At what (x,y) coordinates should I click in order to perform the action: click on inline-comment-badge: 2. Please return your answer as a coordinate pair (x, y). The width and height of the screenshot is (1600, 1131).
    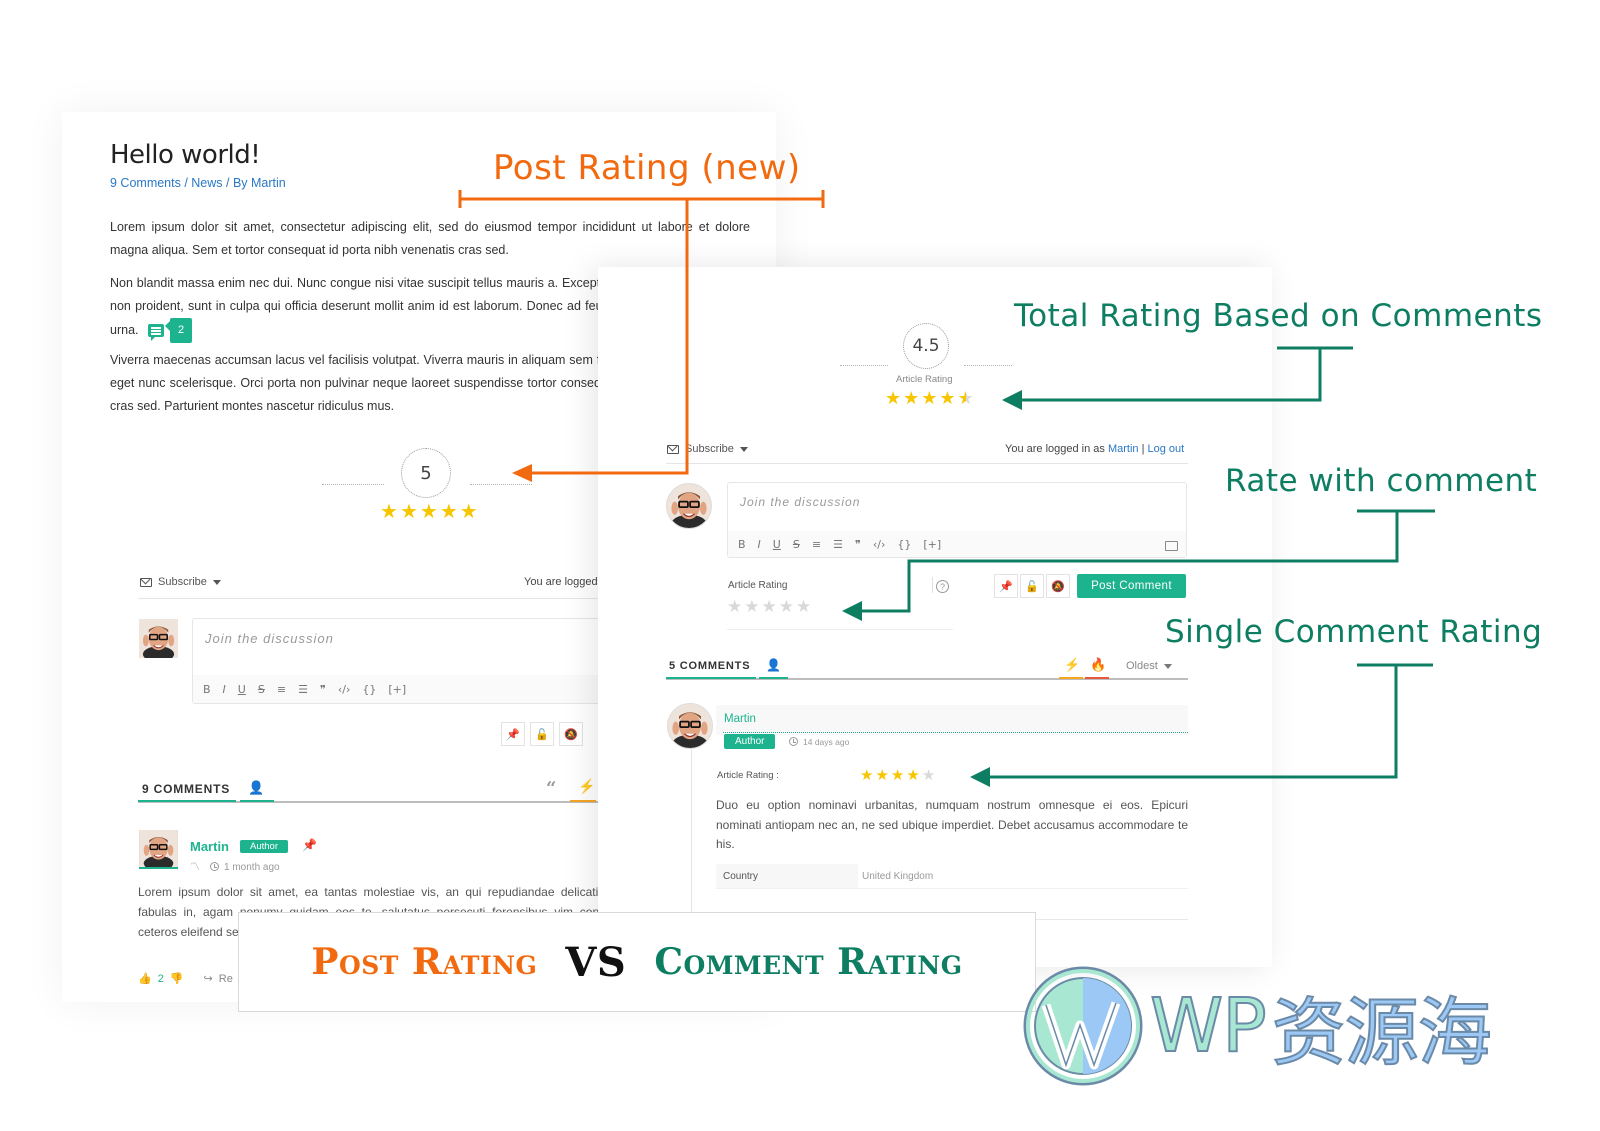
    Looking at the image, I should click on (170, 330).